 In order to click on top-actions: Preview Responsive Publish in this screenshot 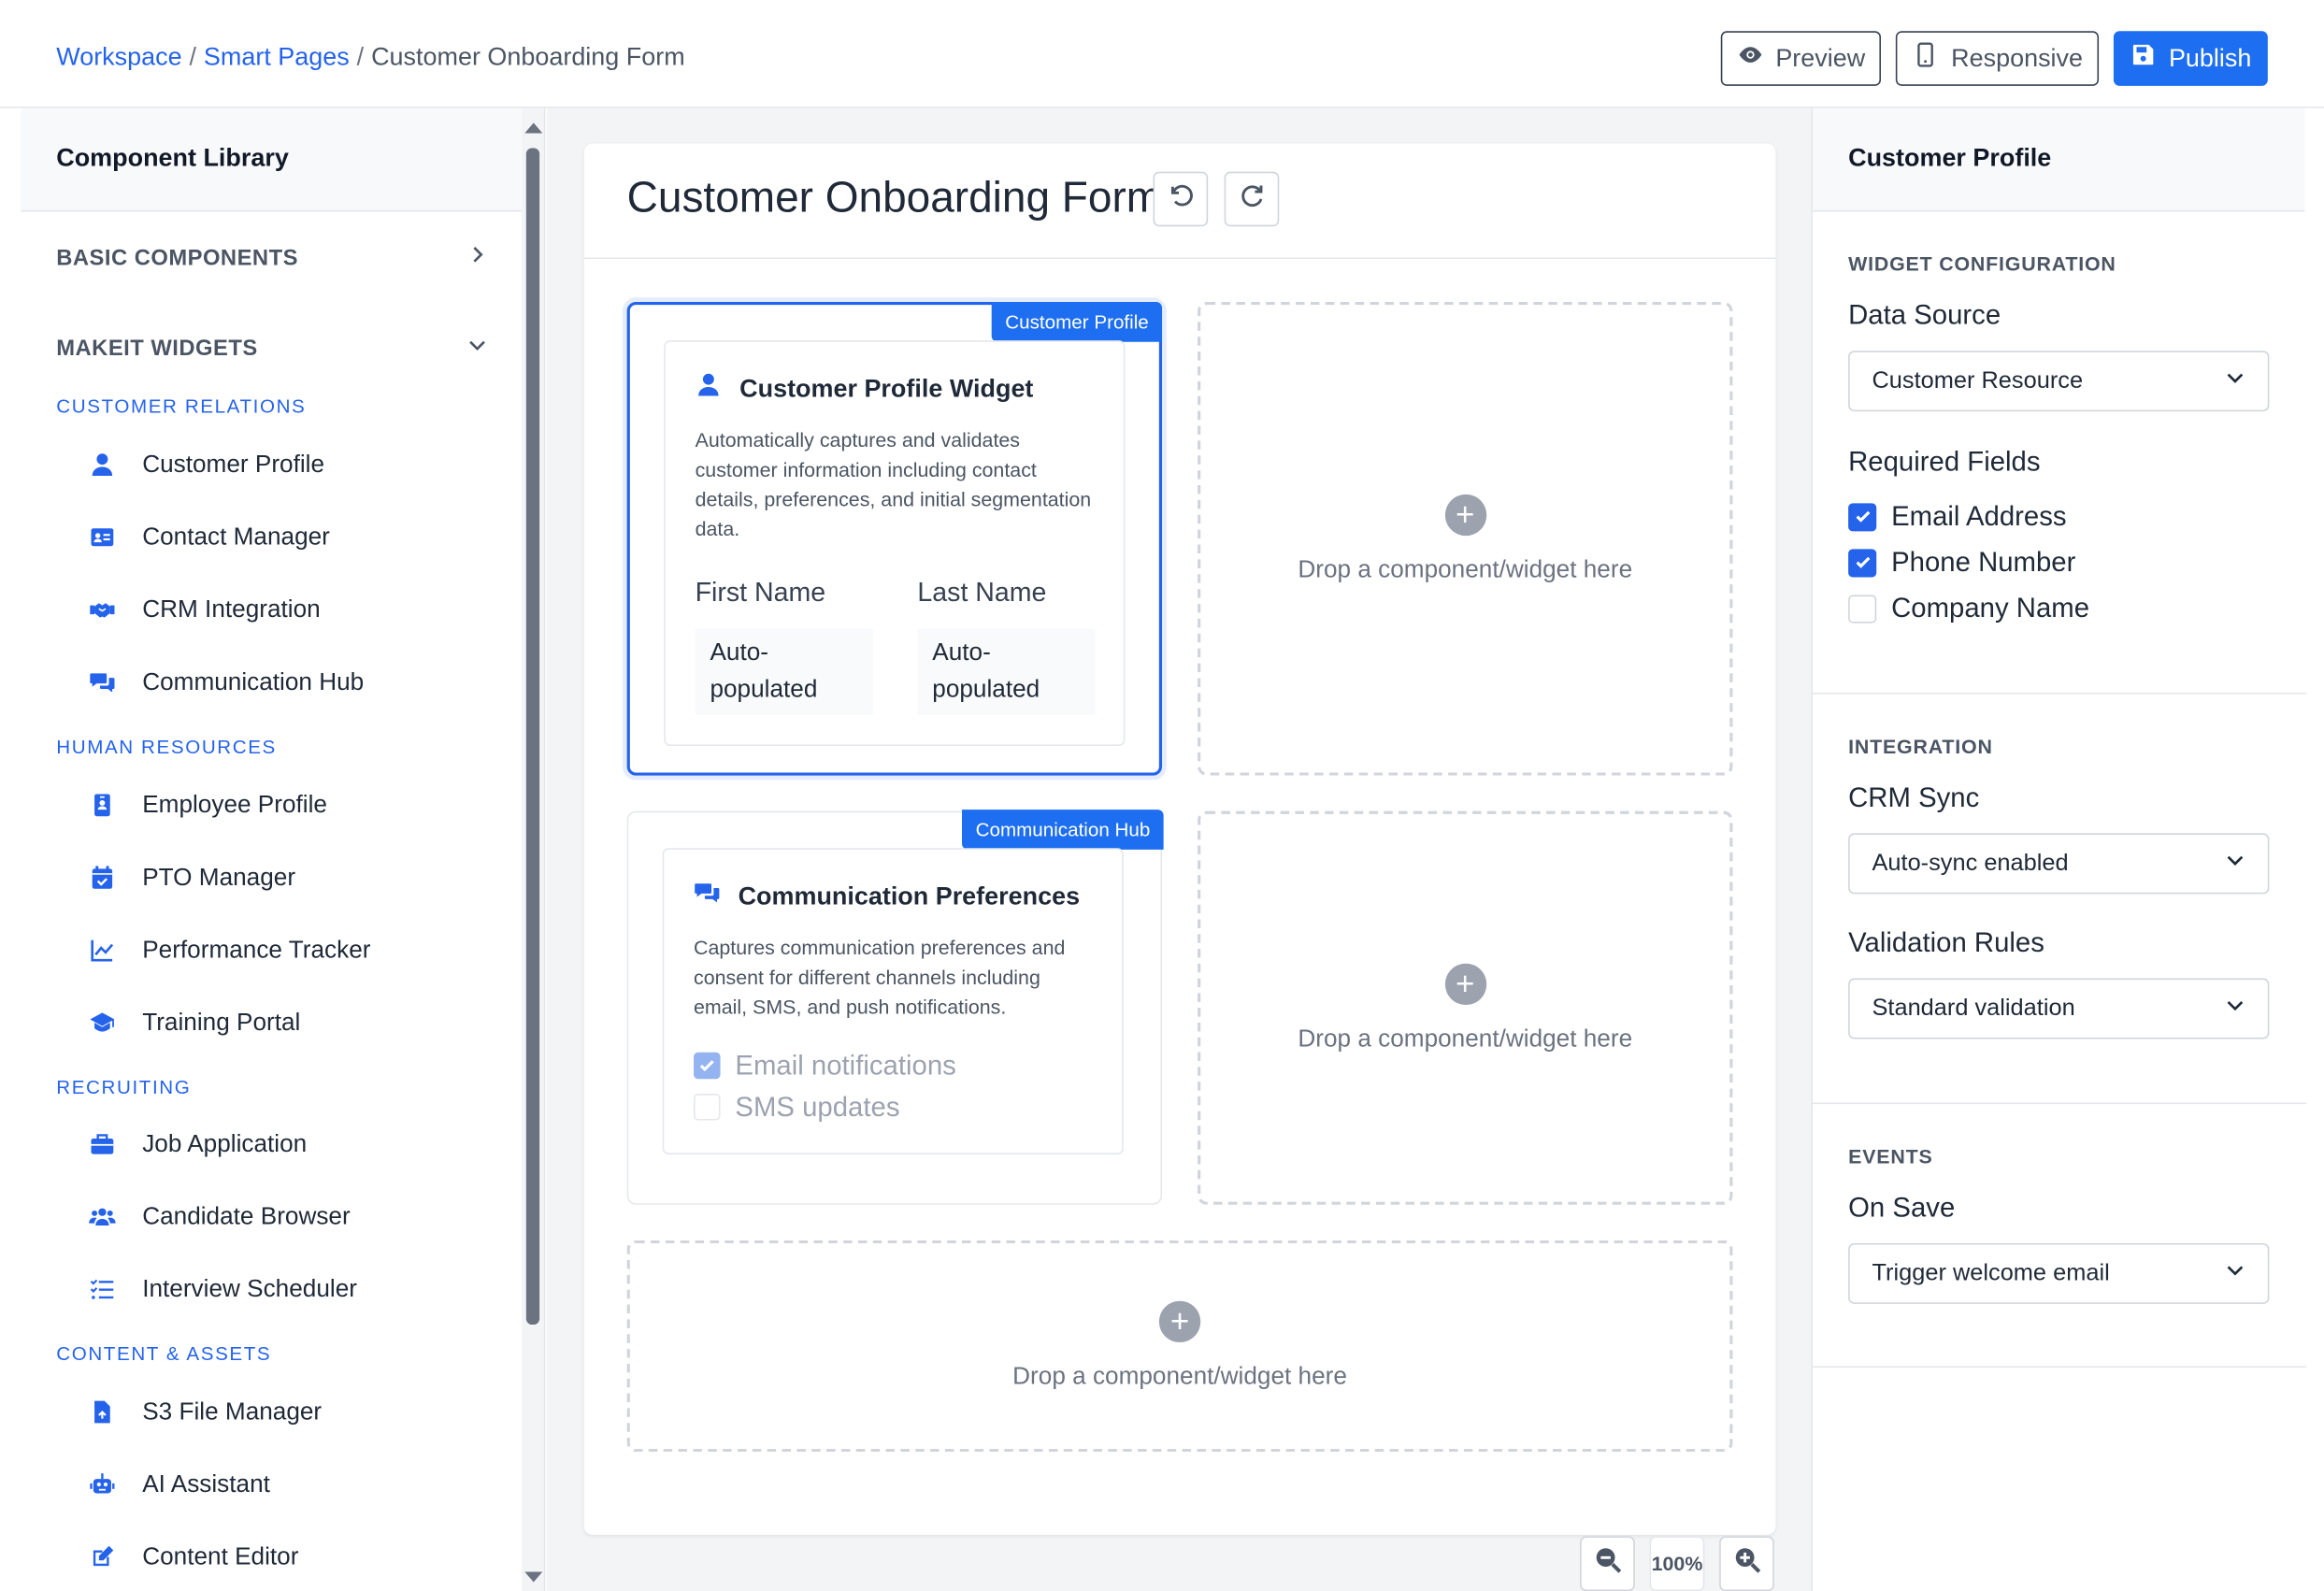, I will do `click(1994, 58)`.